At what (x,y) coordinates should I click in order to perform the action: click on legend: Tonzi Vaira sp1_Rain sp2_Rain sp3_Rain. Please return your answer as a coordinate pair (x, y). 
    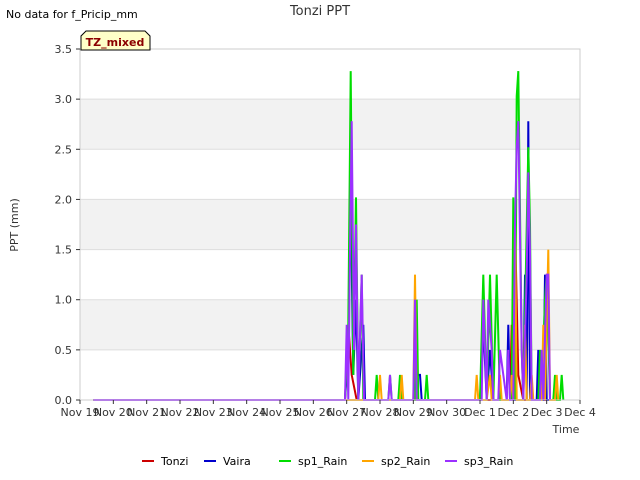
    Looking at the image, I should click on (327, 461).